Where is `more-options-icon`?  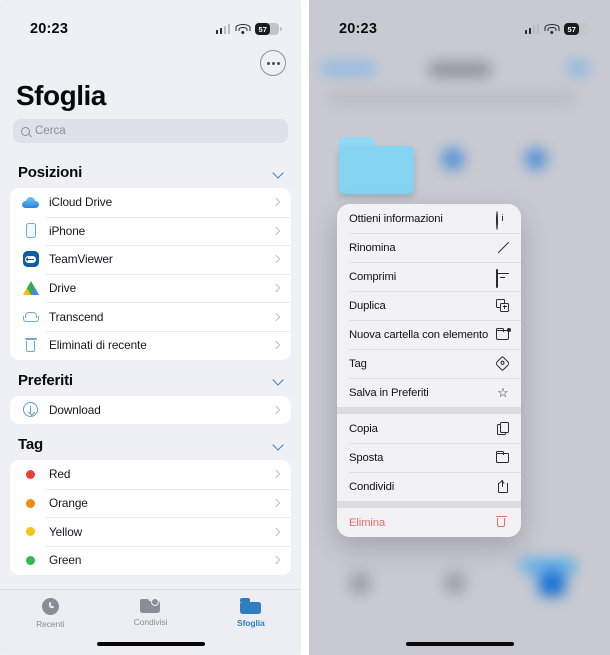
more-options-icon is located at coordinates (273, 63).